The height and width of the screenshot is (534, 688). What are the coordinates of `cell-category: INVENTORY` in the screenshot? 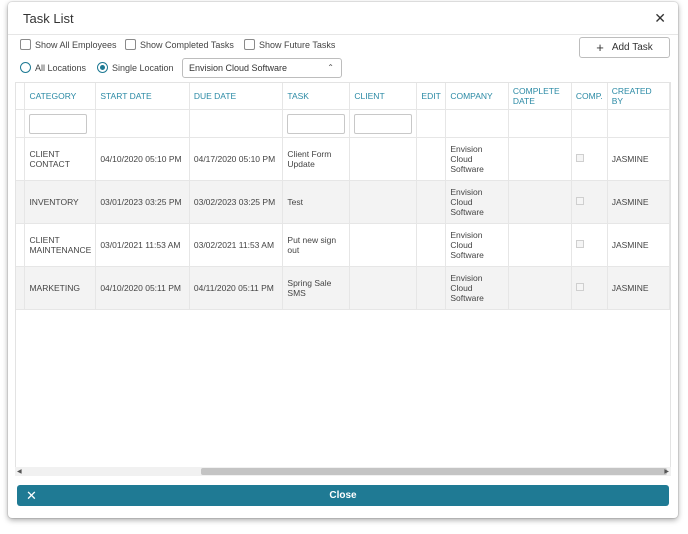 It's located at (60, 202).